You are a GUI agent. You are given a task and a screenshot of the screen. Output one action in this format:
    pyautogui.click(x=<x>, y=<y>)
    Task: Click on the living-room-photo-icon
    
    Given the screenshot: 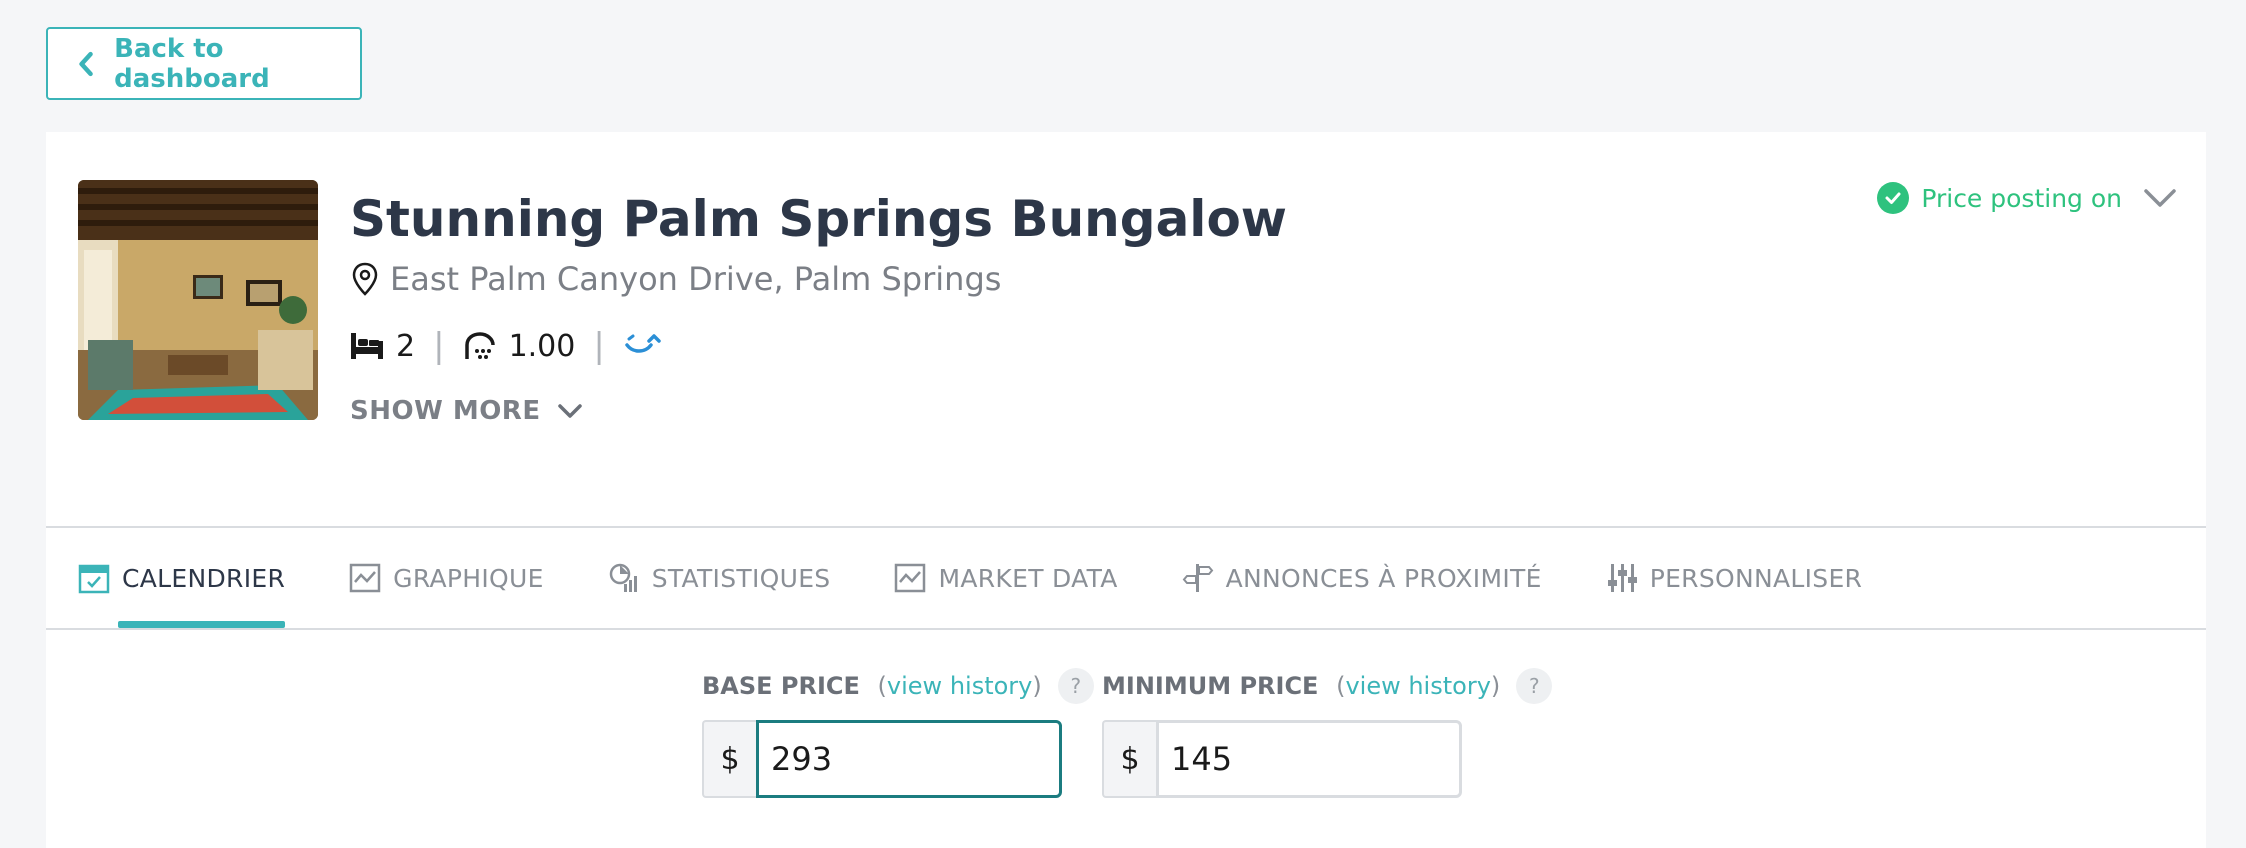 What is the action you would take?
    pyautogui.click(x=198, y=300)
    